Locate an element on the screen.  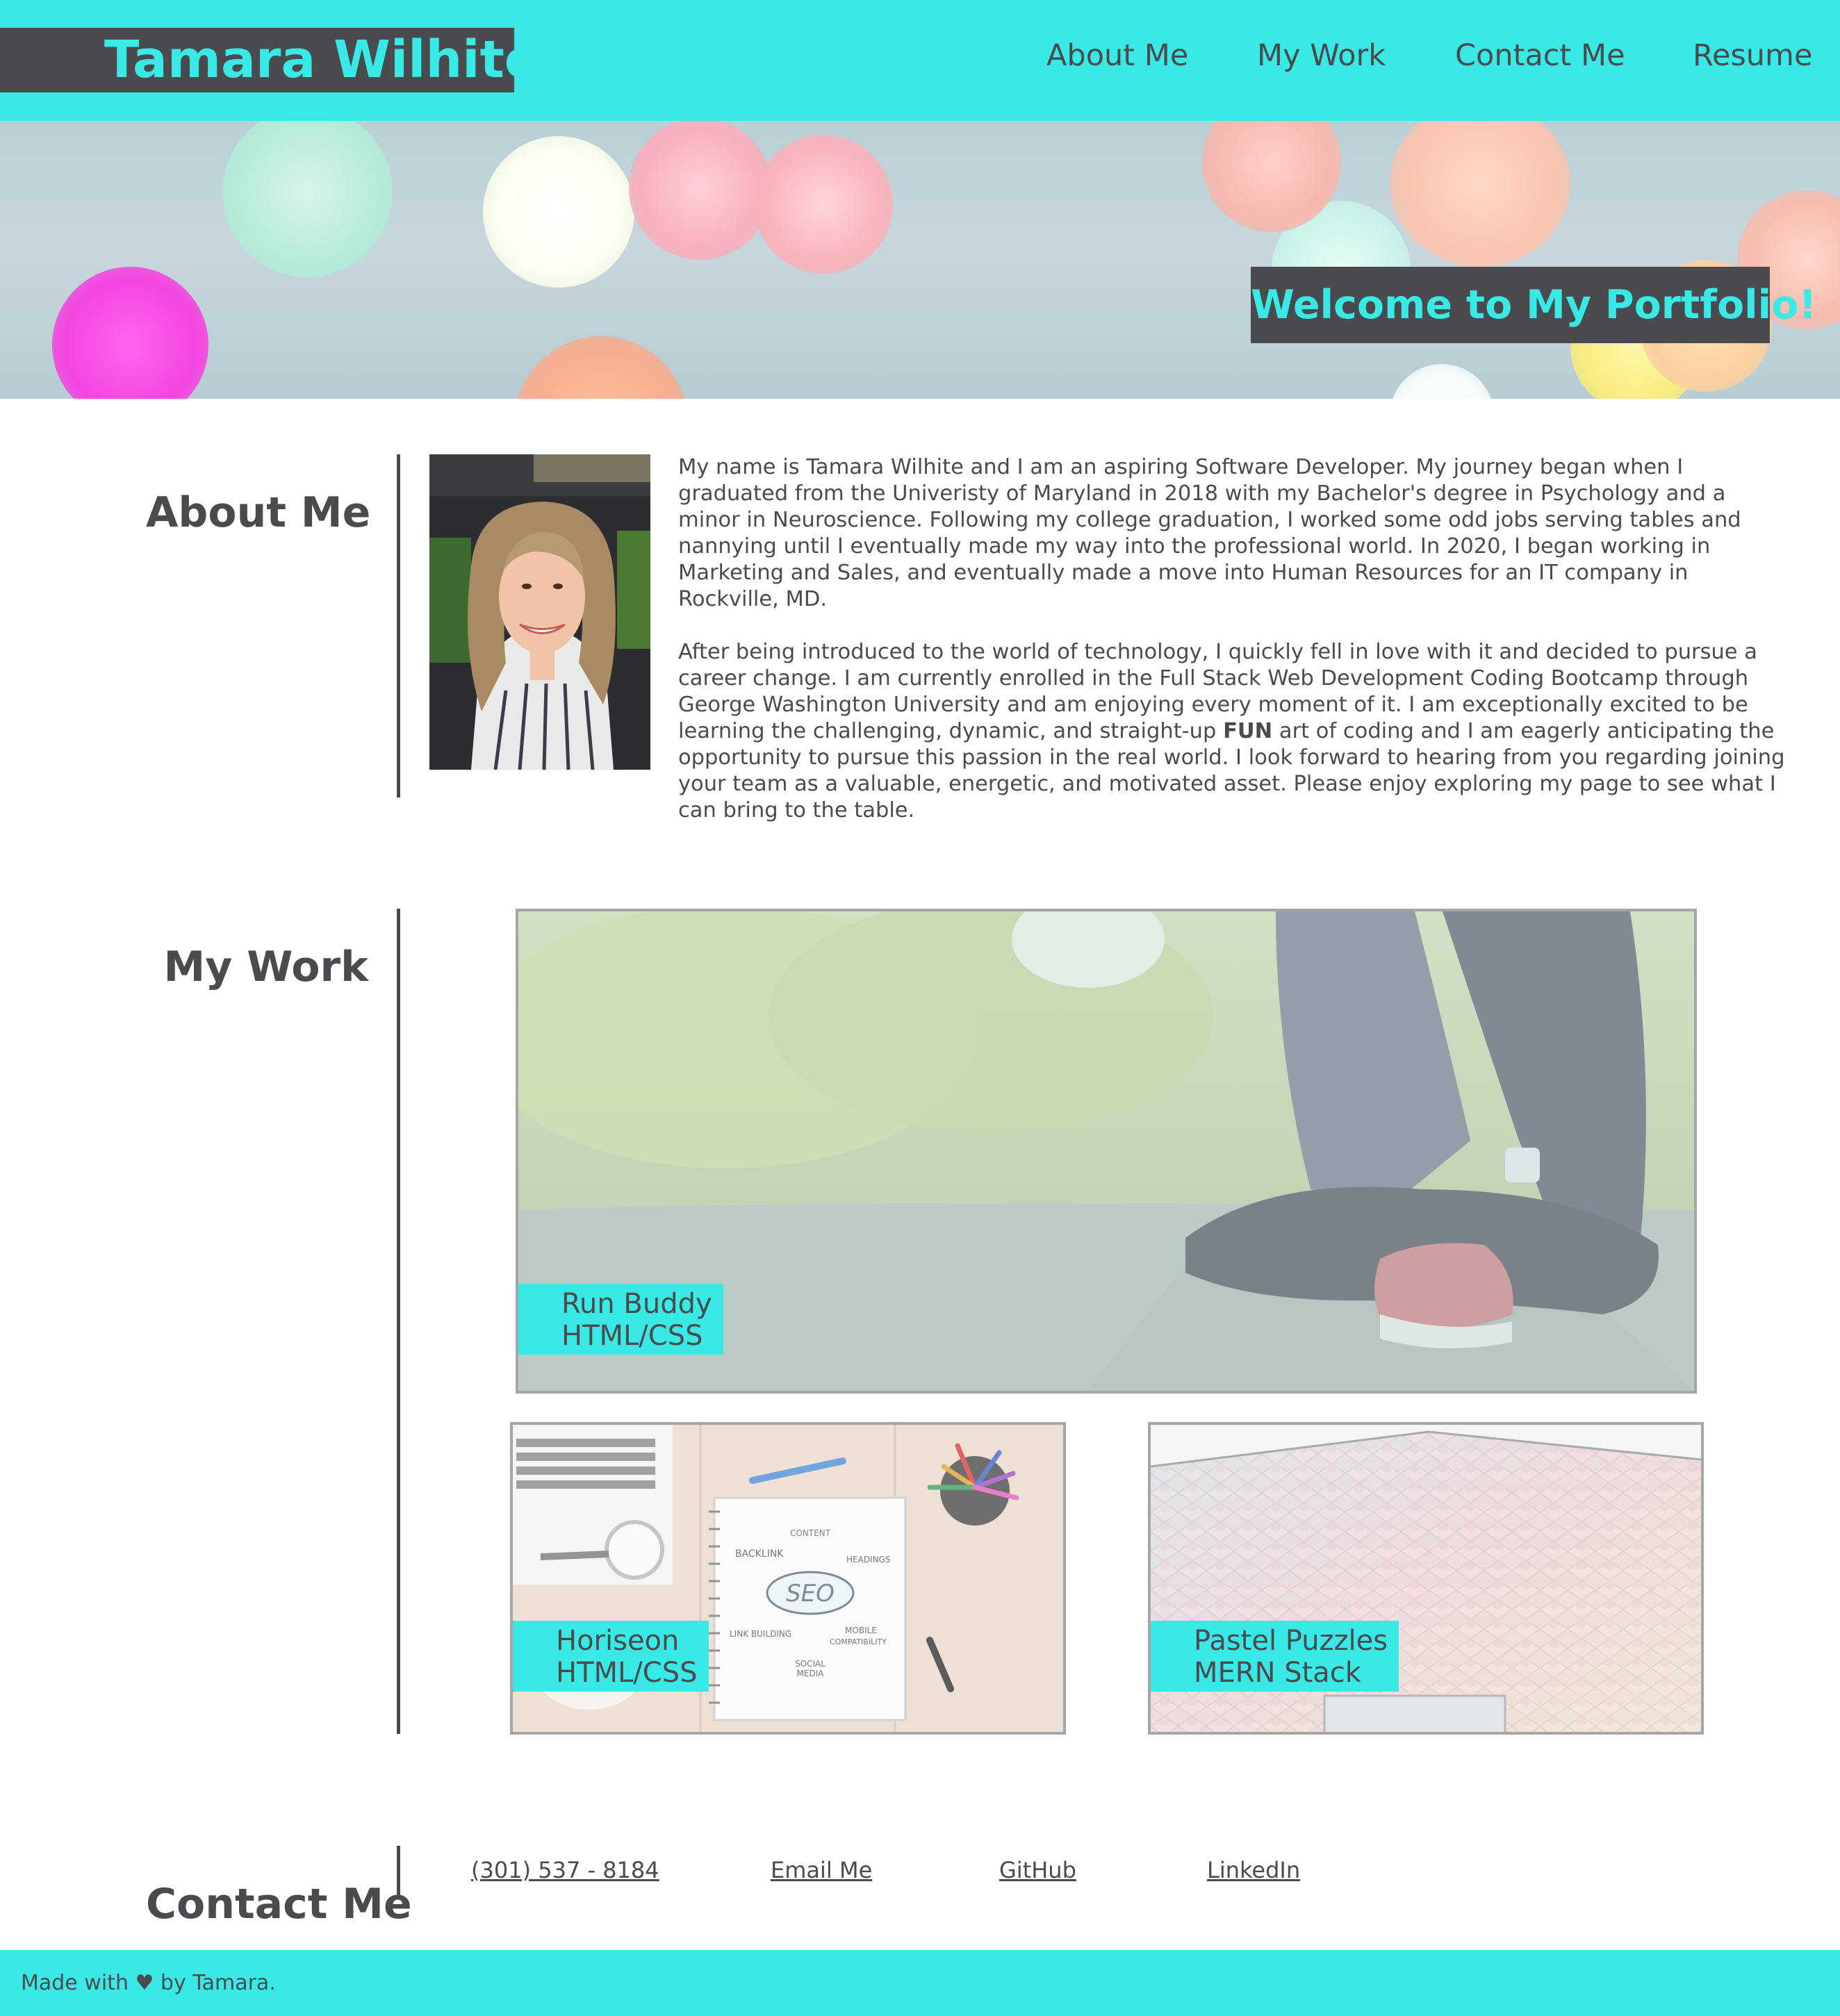
about-divider is located at coordinates (398, 626).